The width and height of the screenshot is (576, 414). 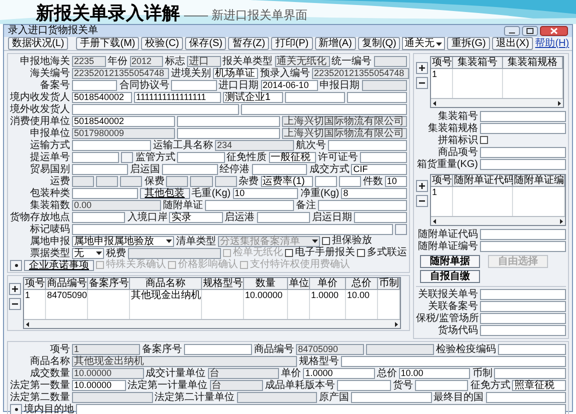 What do you see at coordinates (387, 253) in the screenshot?
I see `checkbox-label: 多式联运` at bounding box center [387, 253].